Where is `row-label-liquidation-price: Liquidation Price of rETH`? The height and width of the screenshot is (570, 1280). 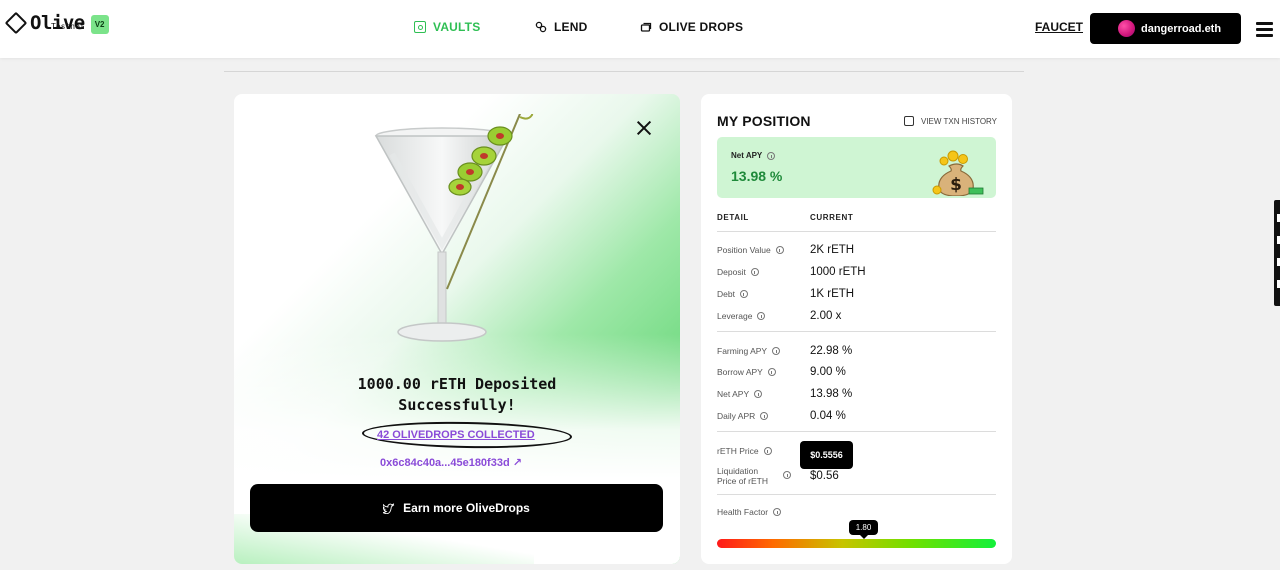
row-label-liquidation-price: Liquidation Price of rETH is located at coordinates (743, 476).